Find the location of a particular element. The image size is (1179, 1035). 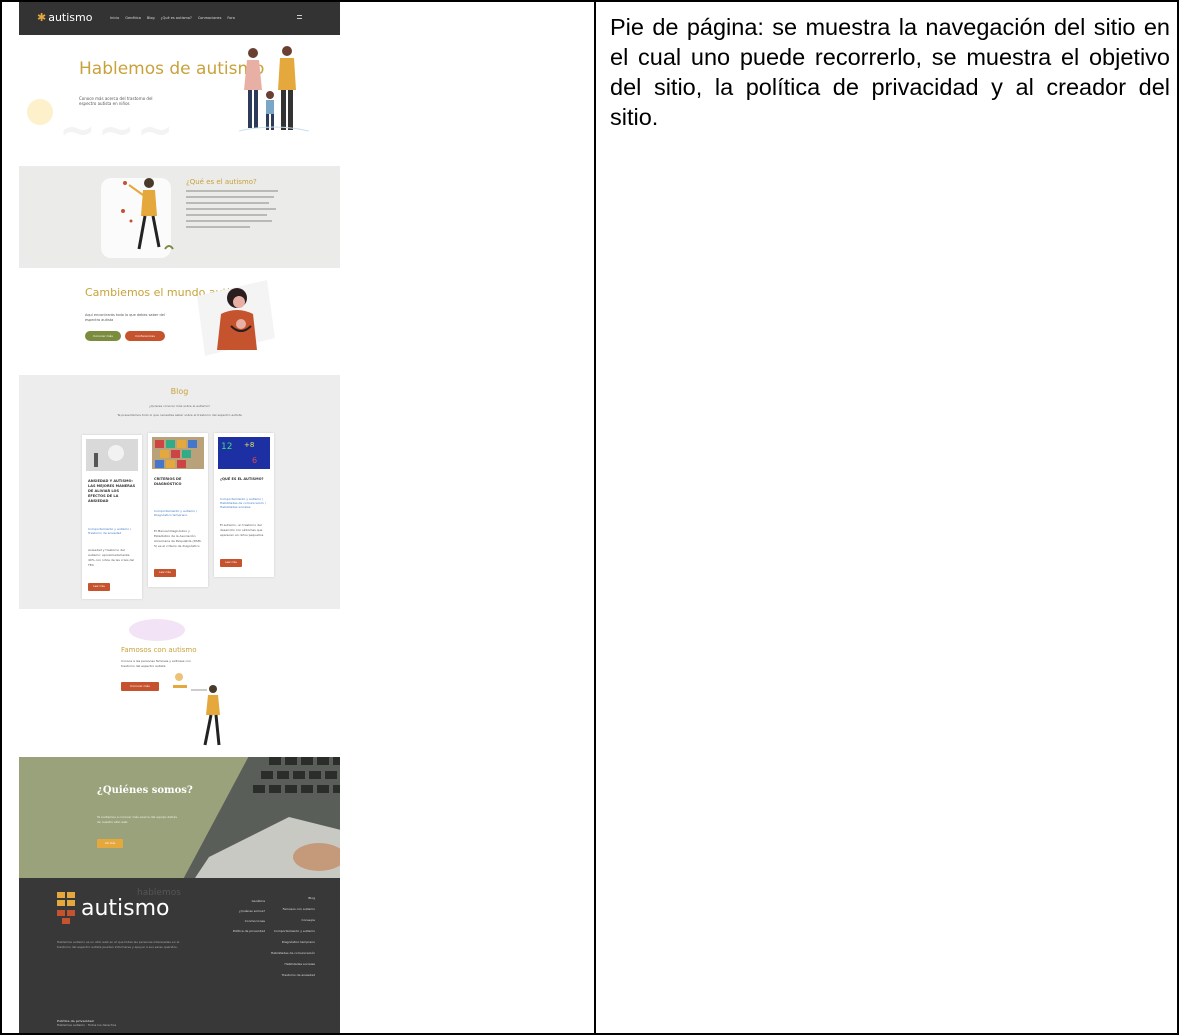

footer-link: Genética is located at coordinates (242, 901).